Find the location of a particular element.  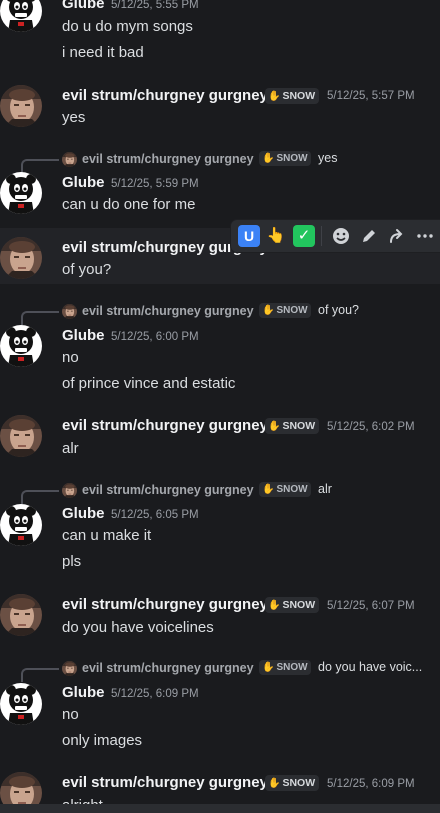

edit-icon is located at coordinates (369, 236).